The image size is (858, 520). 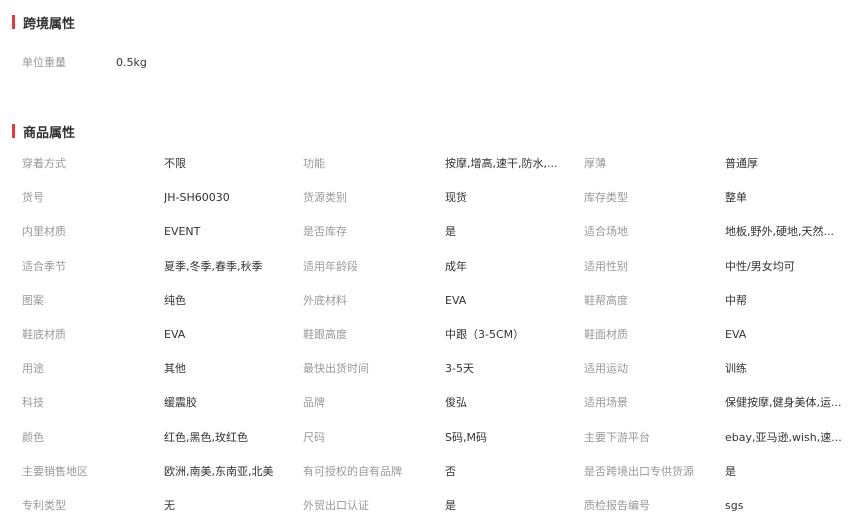 I want to click on attr-value: 纯色, so click(x=175, y=300).